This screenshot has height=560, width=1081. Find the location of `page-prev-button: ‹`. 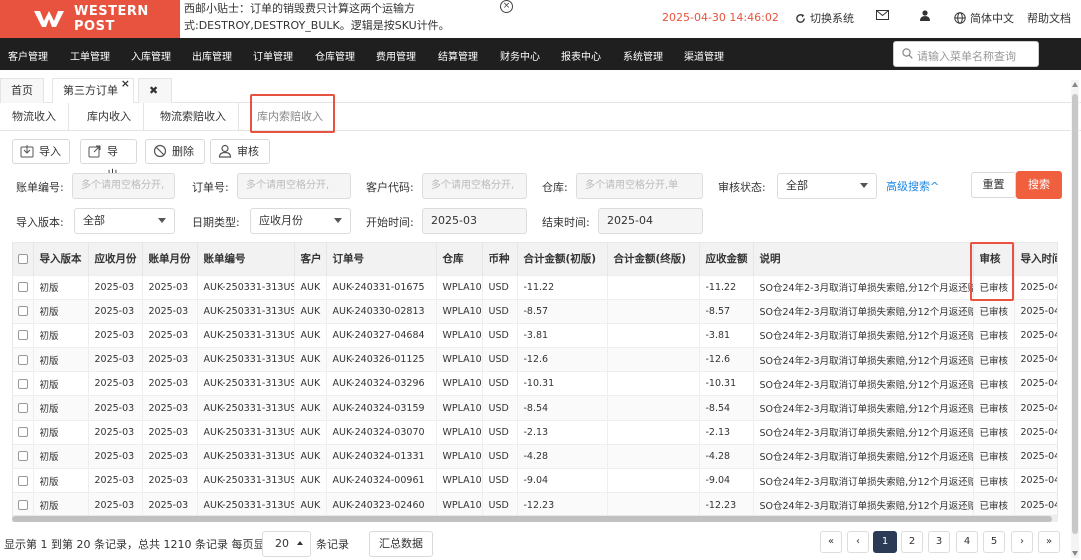

page-prev-button: ‹ is located at coordinates (858, 542).